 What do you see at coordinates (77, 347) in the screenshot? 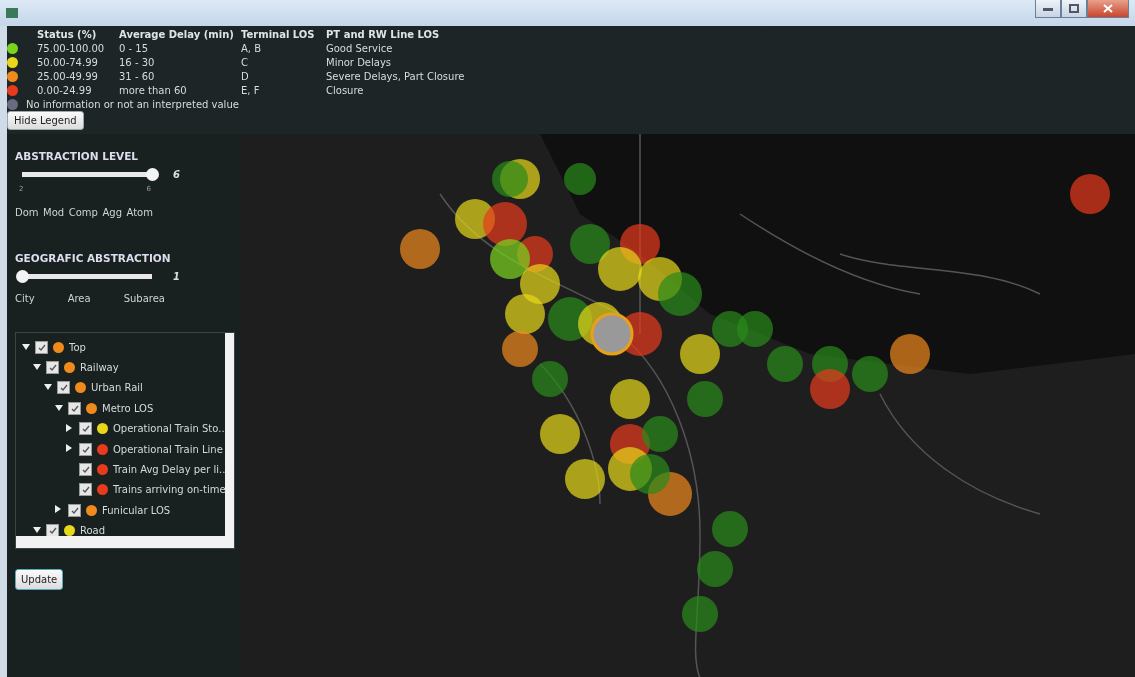
I see `tree-item-label: Top` at bounding box center [77, 347].